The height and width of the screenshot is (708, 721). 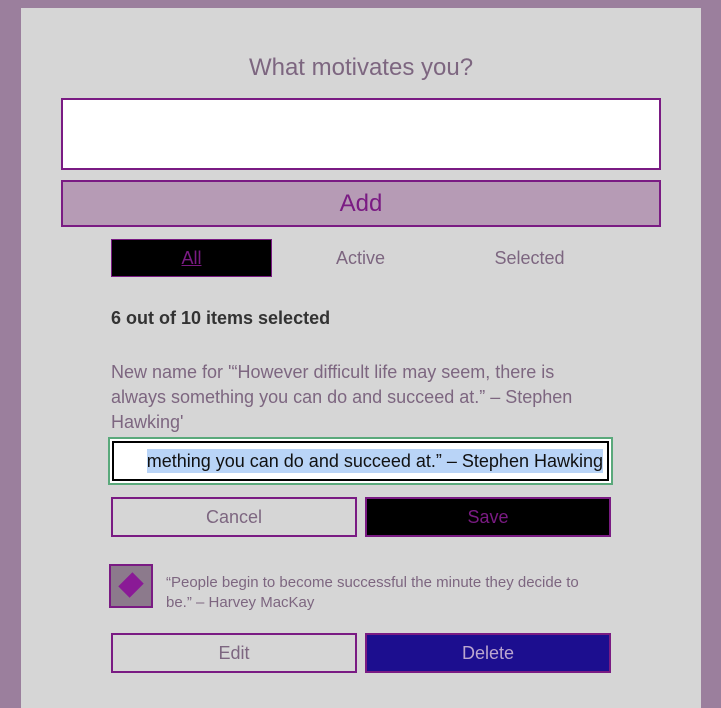 What do you see at coordinates (234, 653) in the screenshot?
I see `edit-button: Edit` at bounding box center [234, 653].